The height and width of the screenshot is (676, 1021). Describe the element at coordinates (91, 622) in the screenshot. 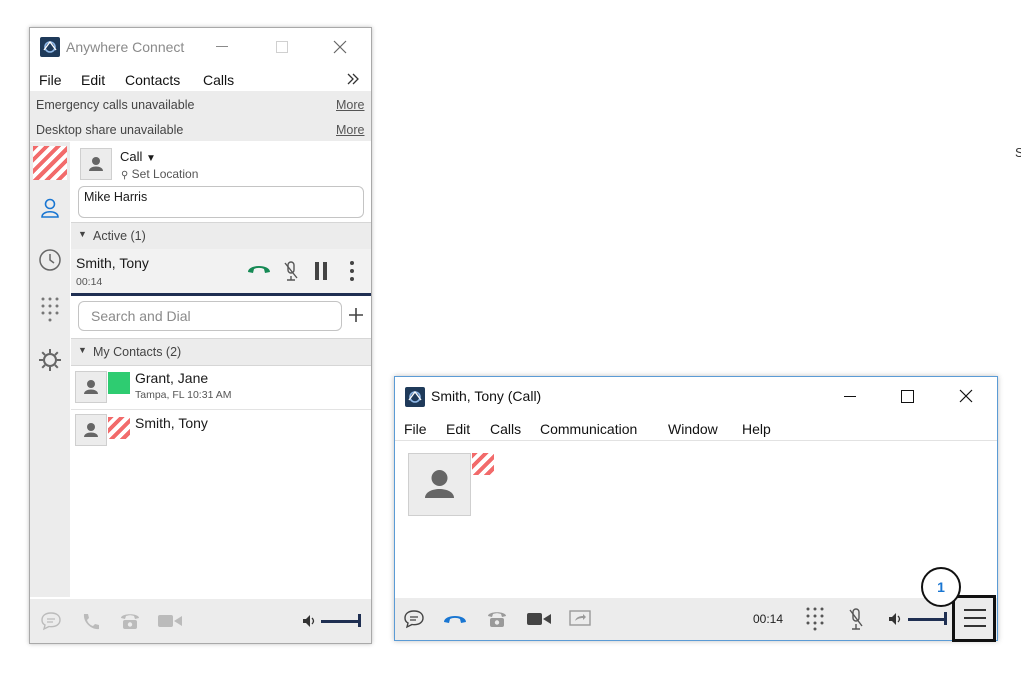

I see `phone-icon` at that location.